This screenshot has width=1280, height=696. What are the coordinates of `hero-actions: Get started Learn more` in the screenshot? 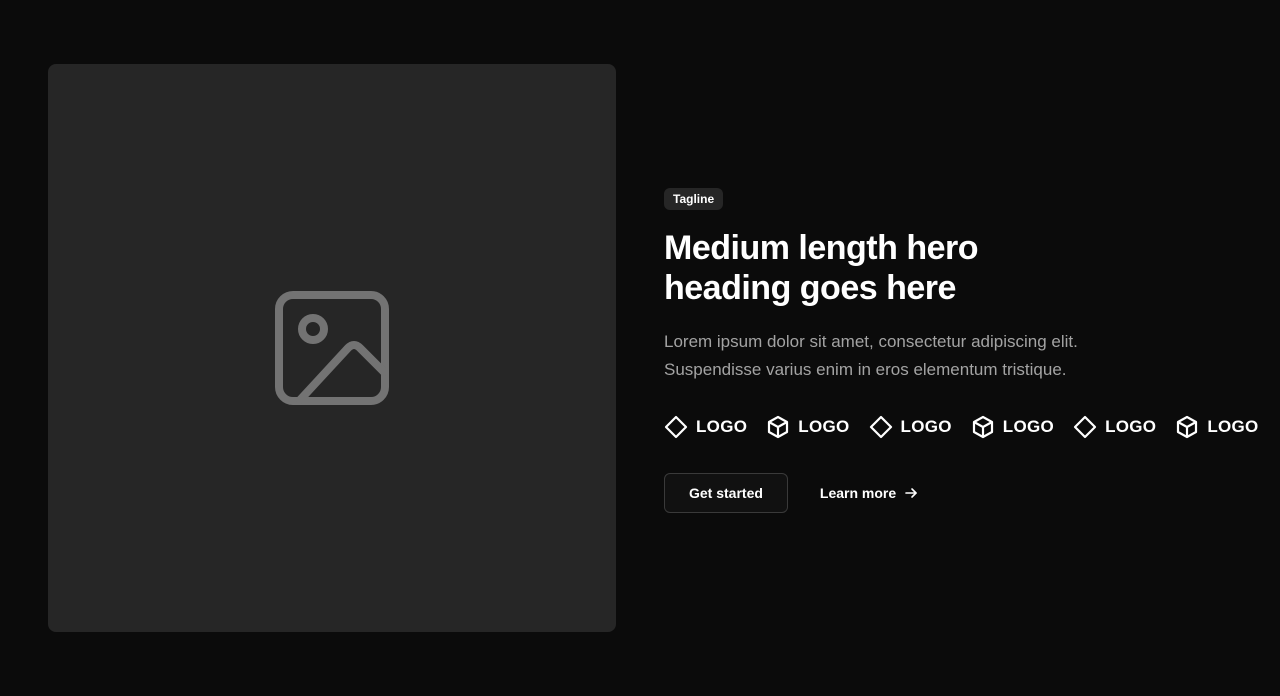 It's located at (954, 493).